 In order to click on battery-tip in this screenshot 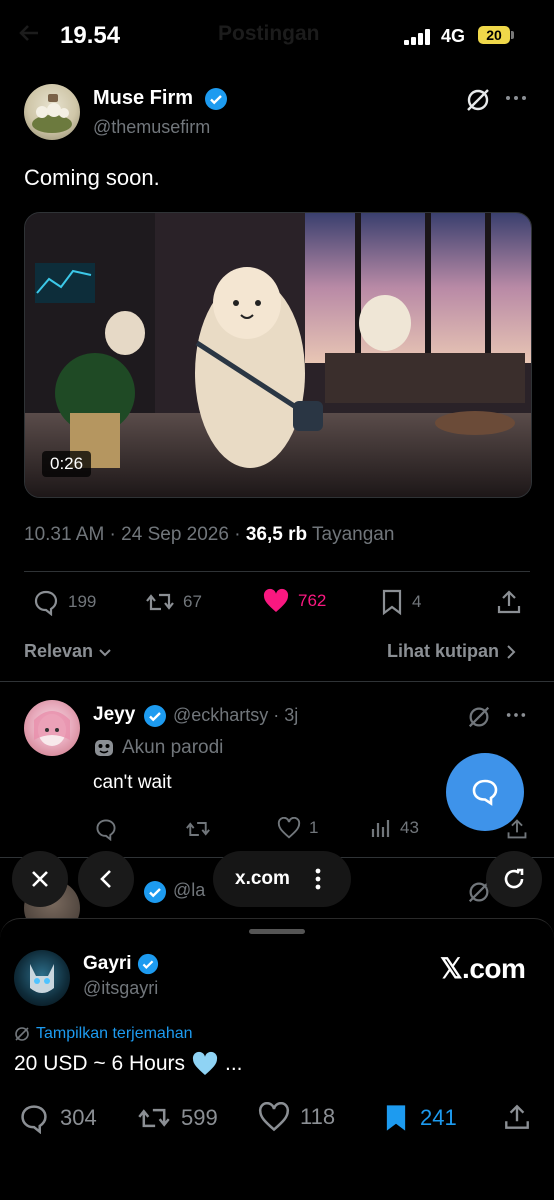, I will do `click(512, 35)`.